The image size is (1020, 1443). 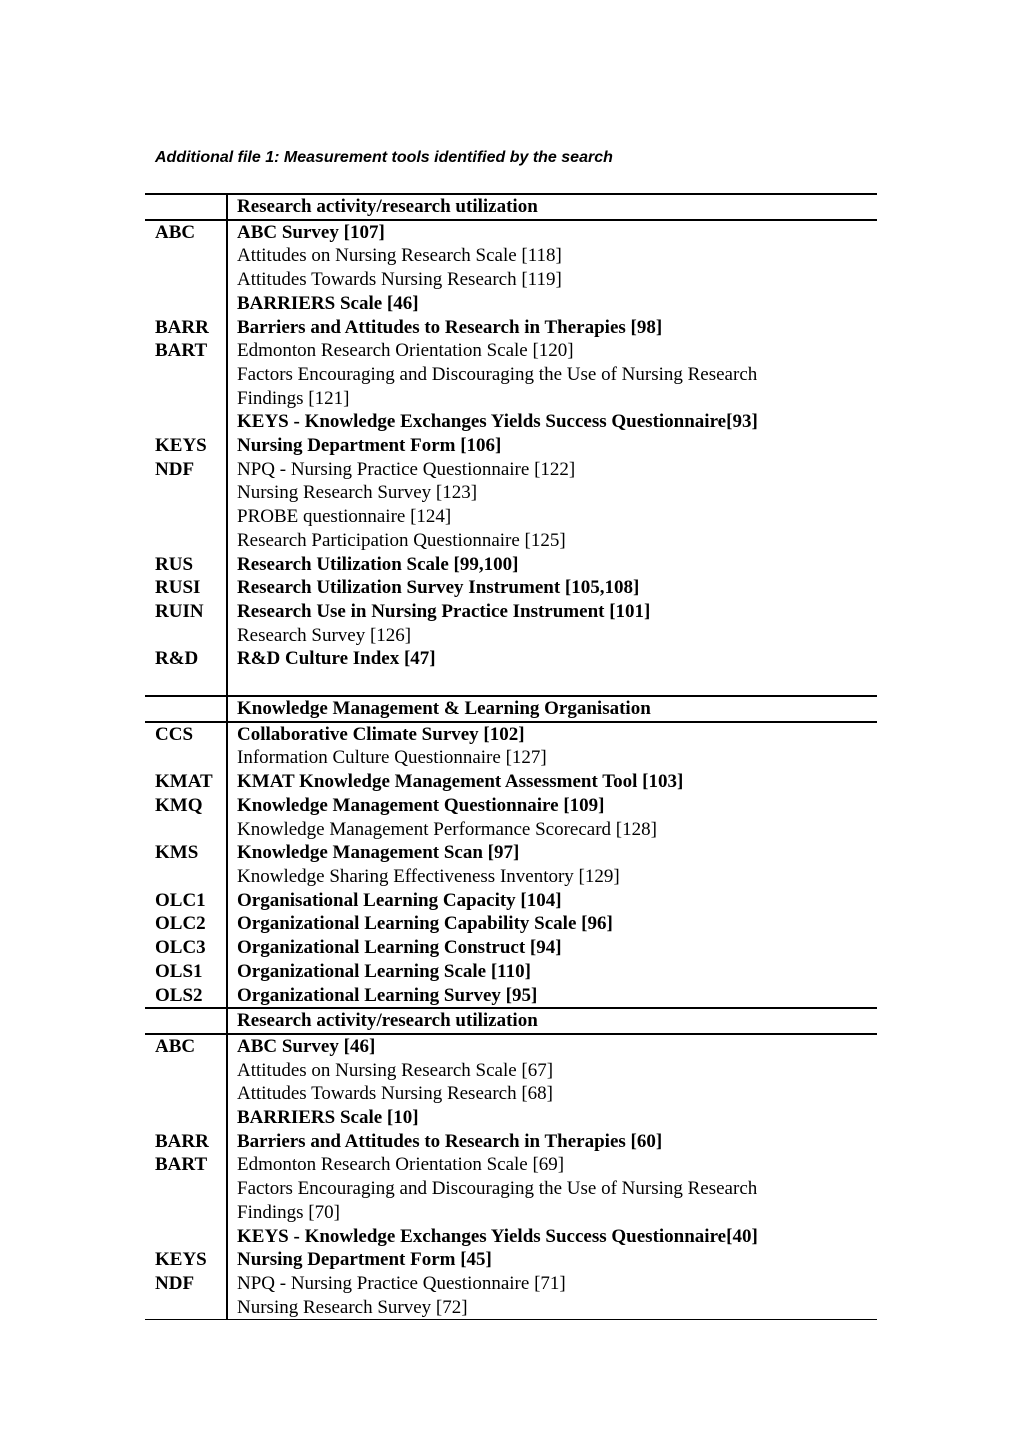 I want to click on spacer-cell, so click(x=186, y=684).